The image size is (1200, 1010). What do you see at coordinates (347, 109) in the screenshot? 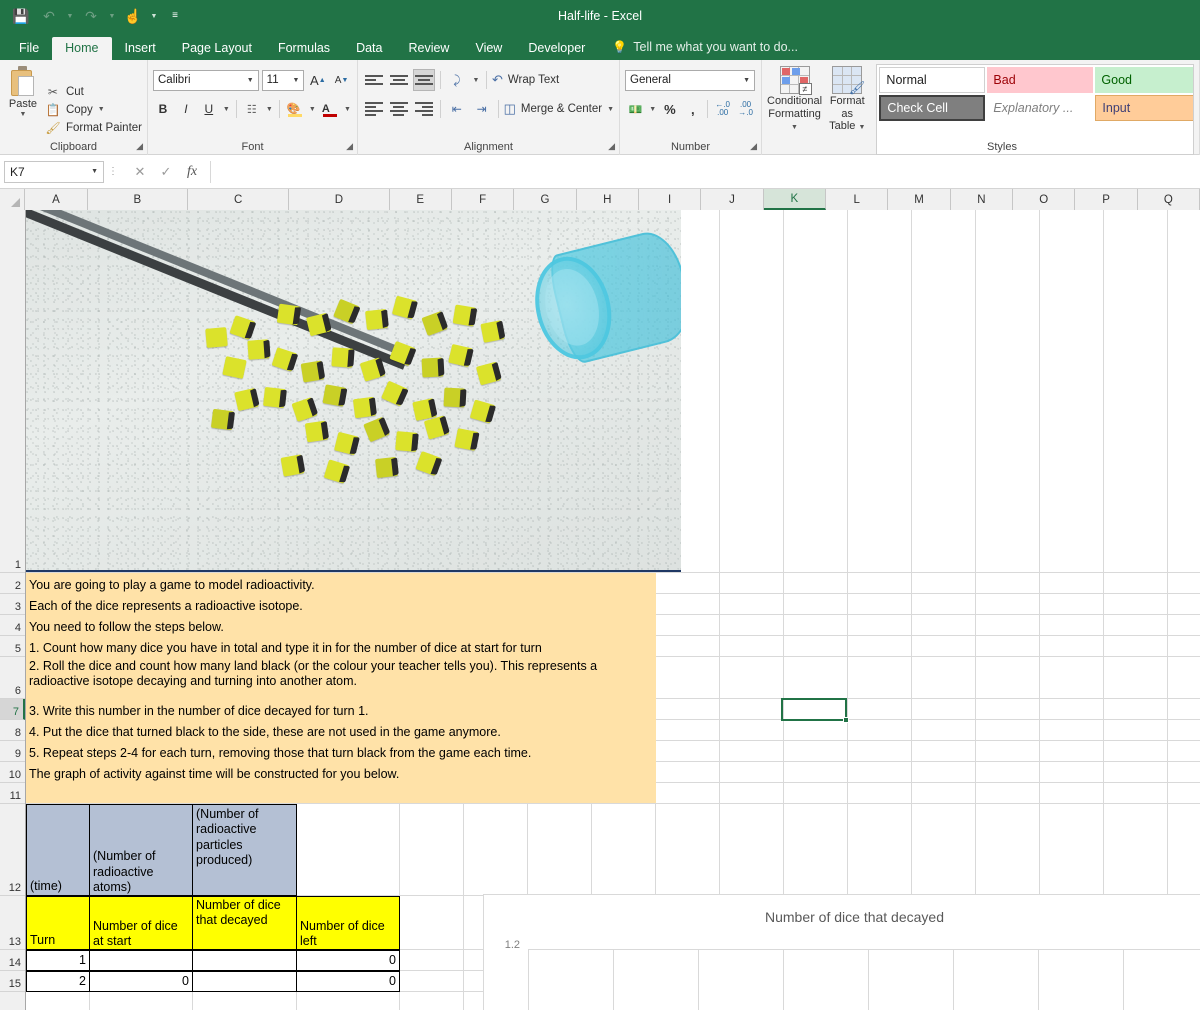
I see `font-color-dropdown-icon: ▼` at bounding box center [347, 109].